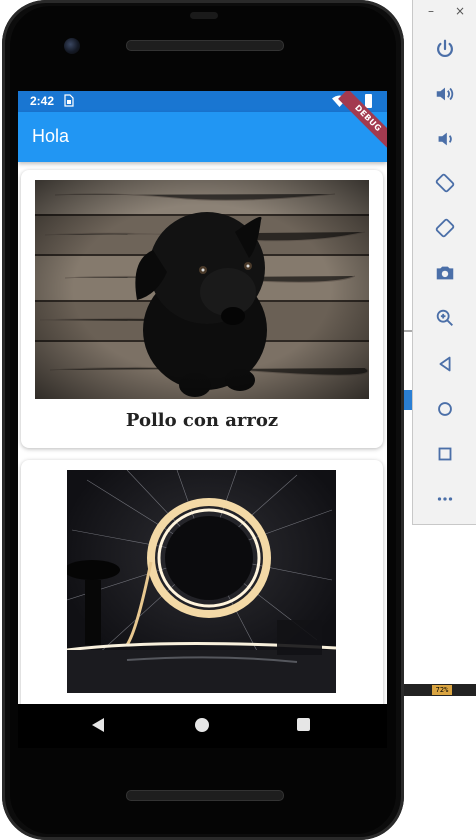 The width and height of the screenshot is (476, 840). What do you see at coordinates (445, 94) in the screenshot?
I see `volume-up-icon` at bounding box center [445, 94].